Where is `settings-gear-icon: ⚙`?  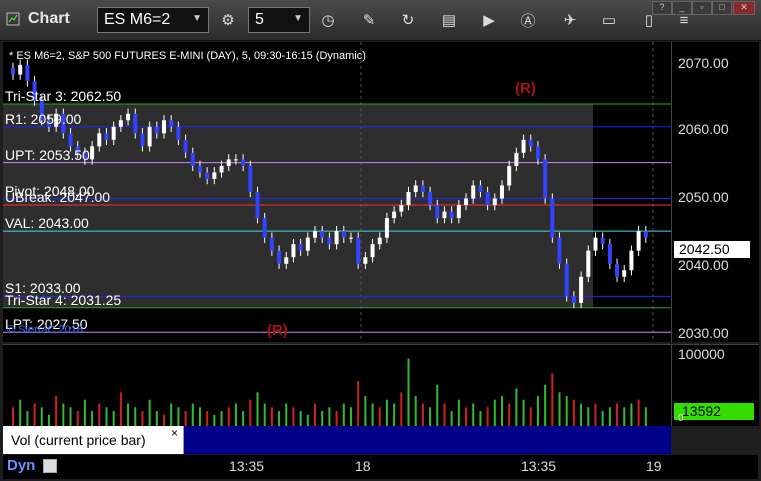 settings-gear-icon: ⚙ is located at coordinates (228, 20).